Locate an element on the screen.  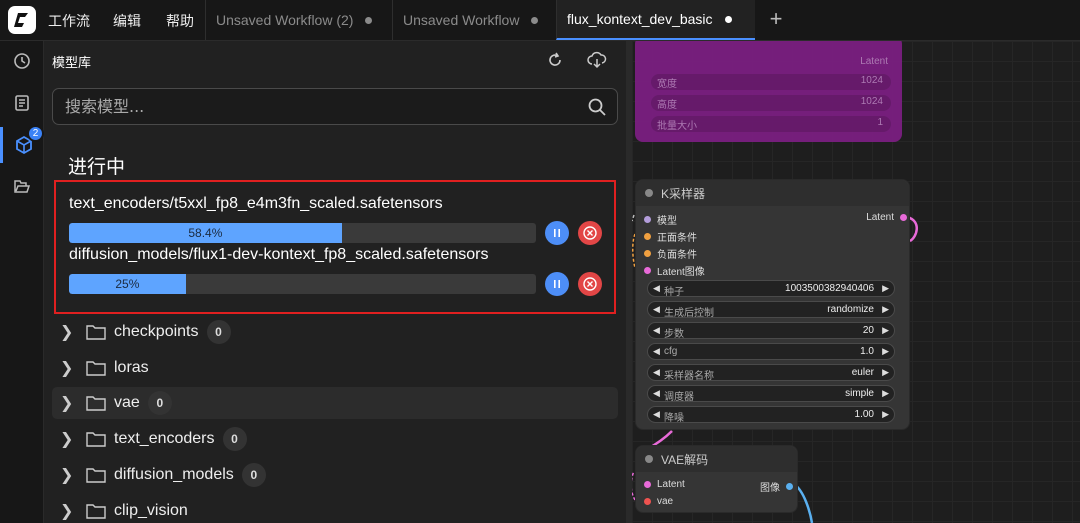
search-box is located at coordinates (335, 106).